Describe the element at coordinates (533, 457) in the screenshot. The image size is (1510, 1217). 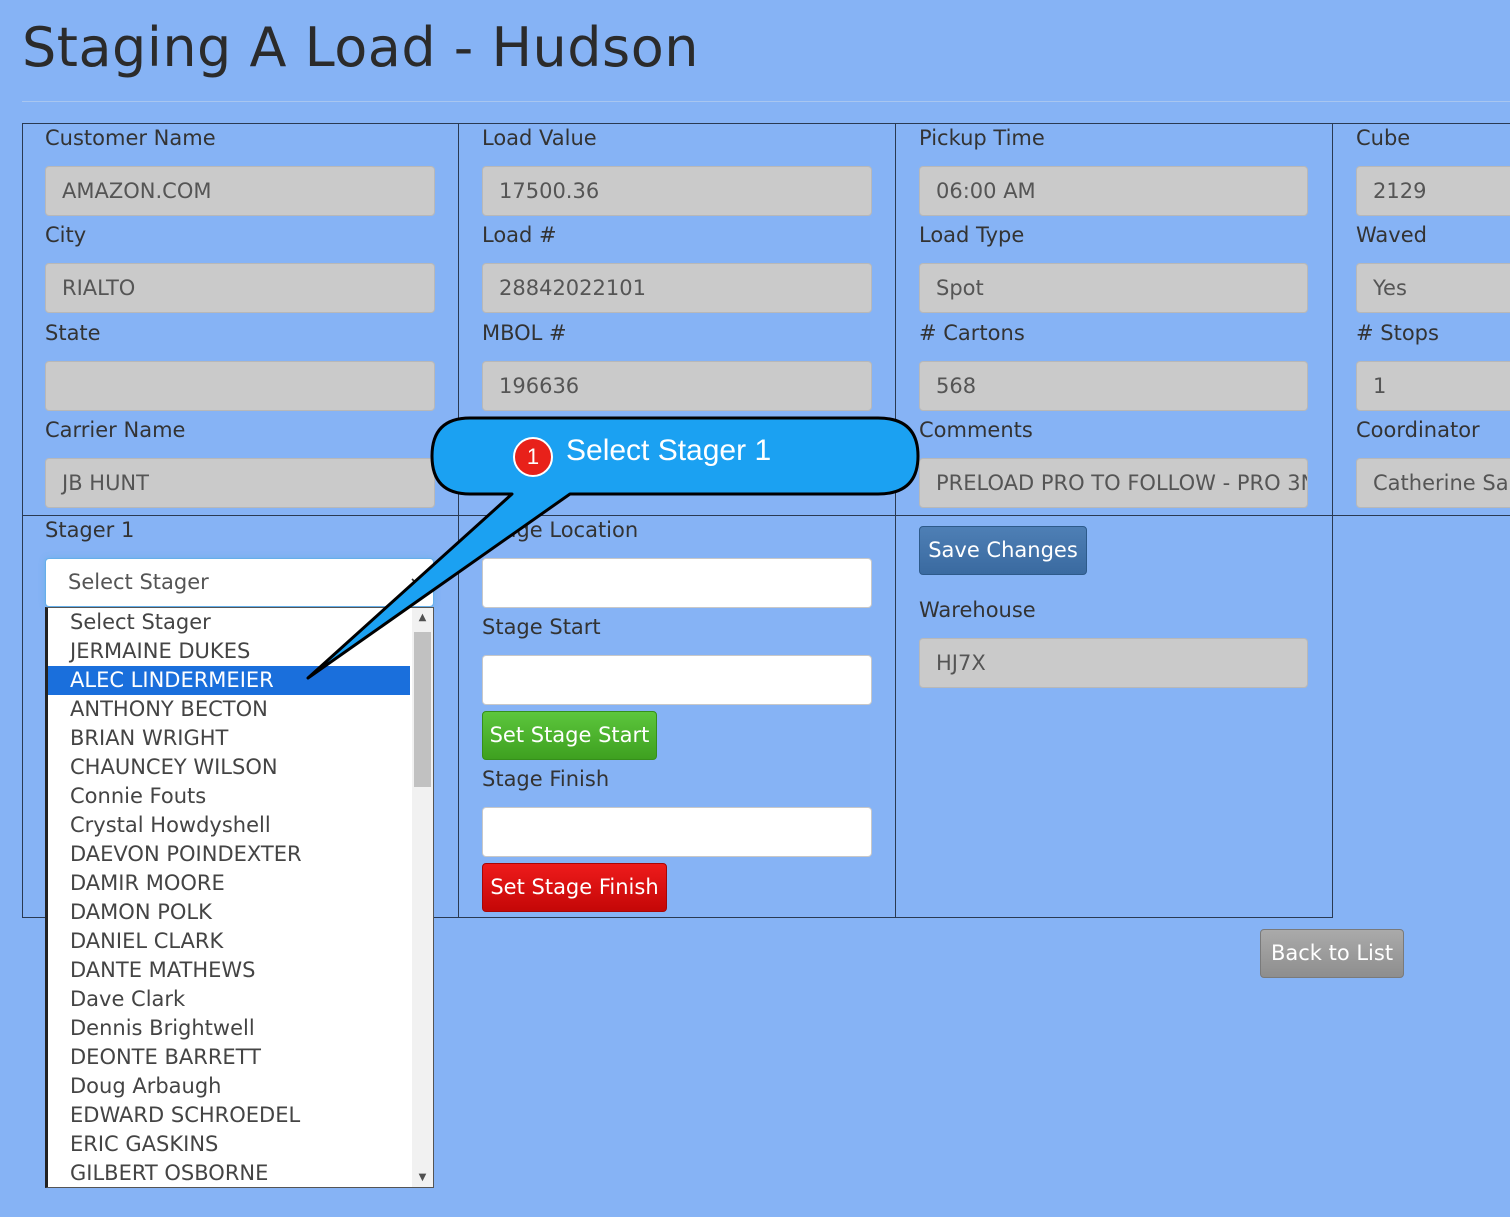
I see `step-badge: 1` at that location.